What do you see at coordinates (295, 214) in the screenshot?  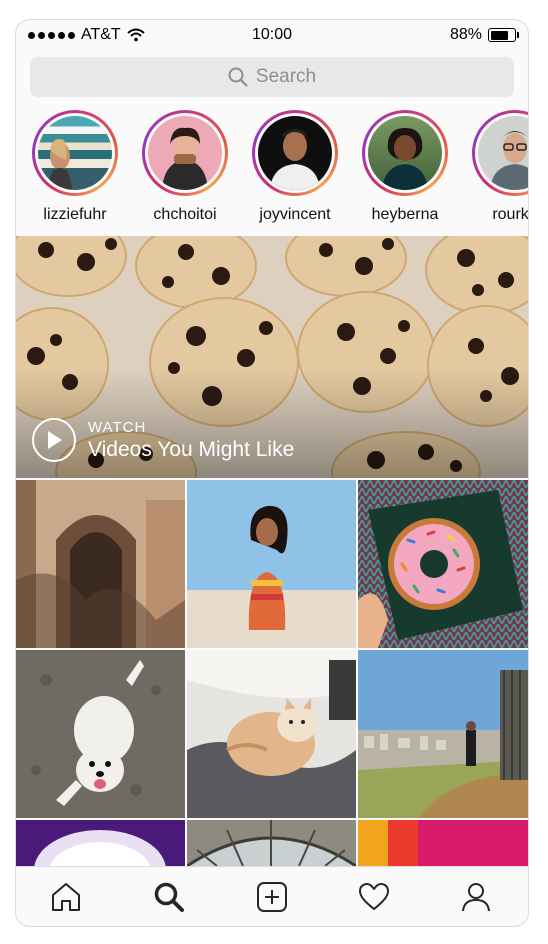 I see `story-username: joyvincent` at bounding box center [295, 214].